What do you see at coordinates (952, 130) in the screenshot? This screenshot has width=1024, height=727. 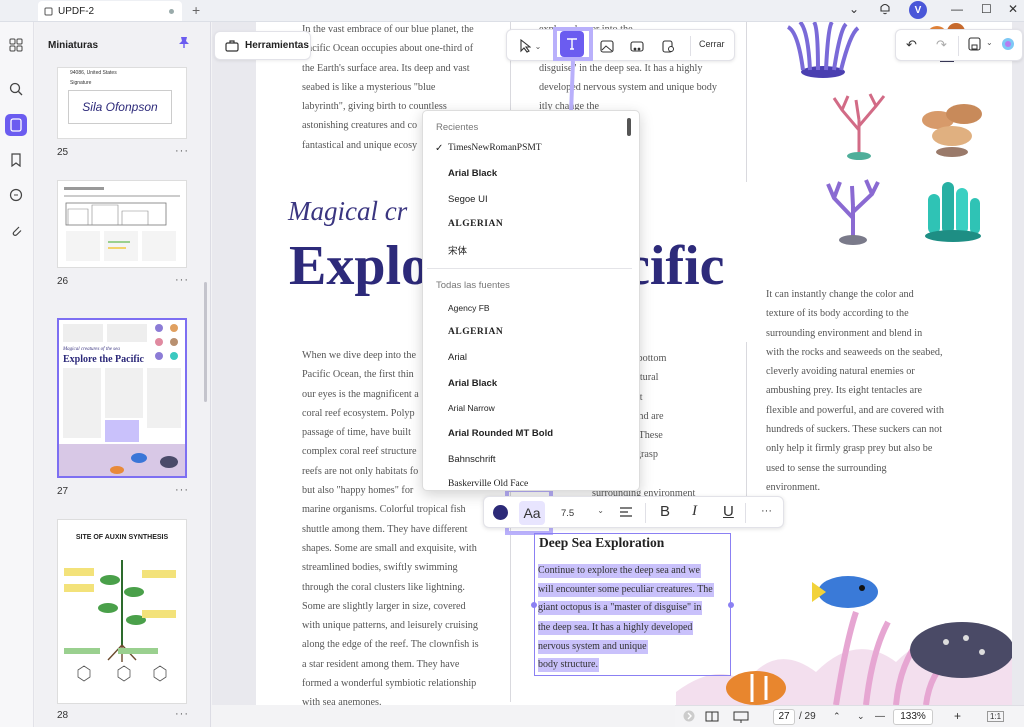 I see `mushroom-coral-icon` at bounding box center [952, 130].